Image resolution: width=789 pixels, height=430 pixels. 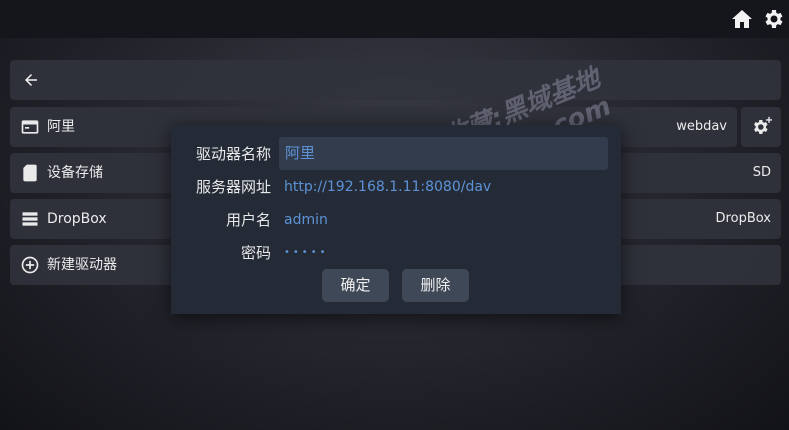 What do you see at coordinates (761, 172) in the screenshot?
I see `drive-type: SD` at bounding box center [761, 172].